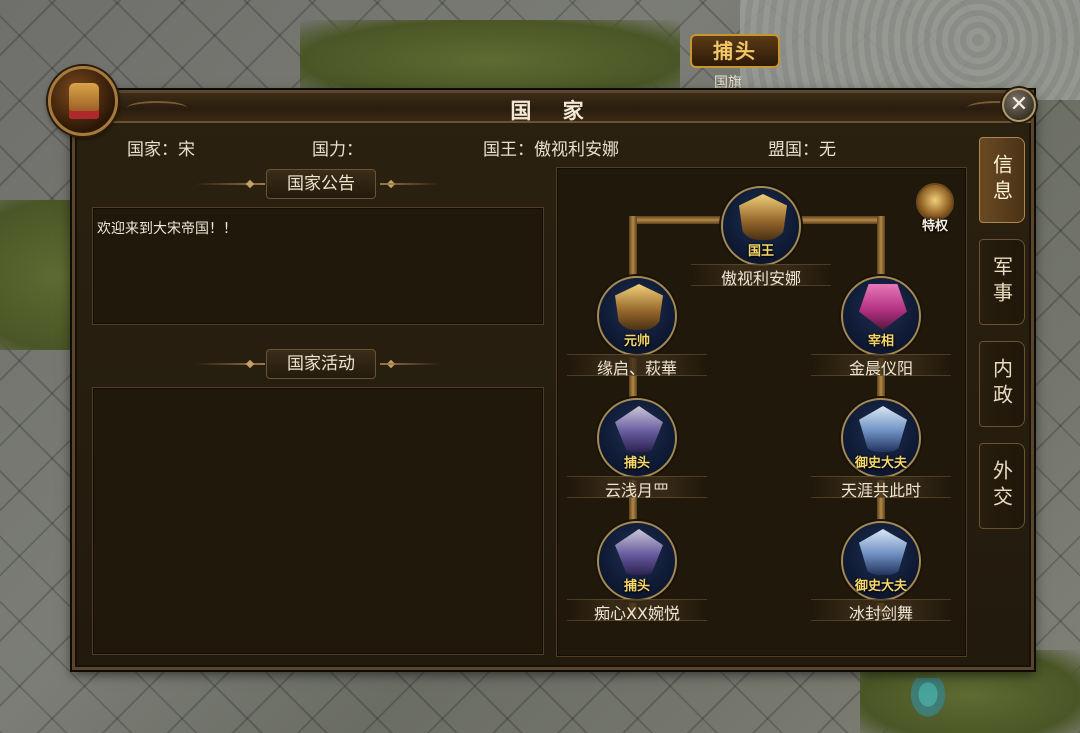 This screenshot has height=733, width=1080. Describe the element at coordinates (508, 150) in the screenshot. I see `king-label: 国王：` at that location.